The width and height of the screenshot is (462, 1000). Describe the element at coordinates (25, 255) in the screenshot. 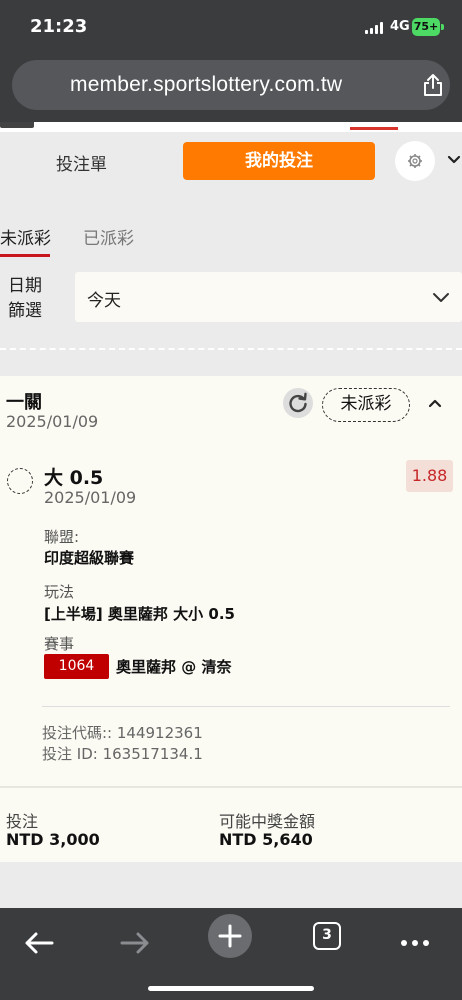

I see `active-tab-underline` at that location.